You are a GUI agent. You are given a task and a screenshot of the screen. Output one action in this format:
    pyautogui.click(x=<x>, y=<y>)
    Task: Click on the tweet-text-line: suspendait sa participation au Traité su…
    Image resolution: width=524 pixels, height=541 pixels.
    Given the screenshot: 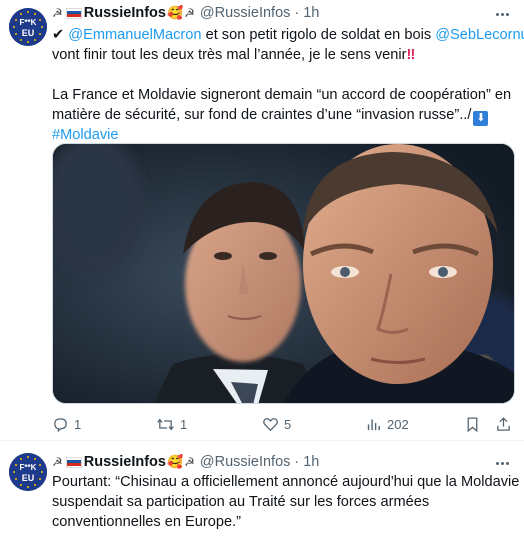 What is the action you would take?
    pyautogui.click(x=241, y=502)
    